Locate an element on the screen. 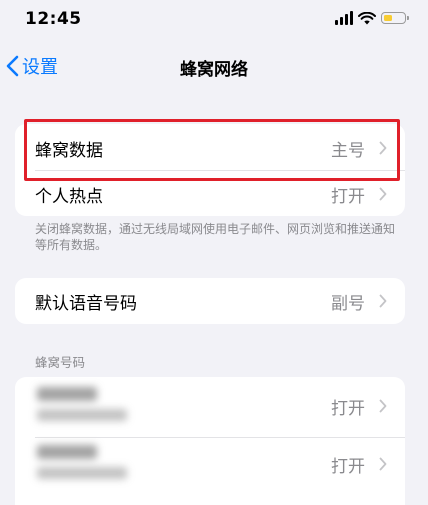 The height and width of the screenshot is (505, 428). separator is located at coordinates (220, 437).